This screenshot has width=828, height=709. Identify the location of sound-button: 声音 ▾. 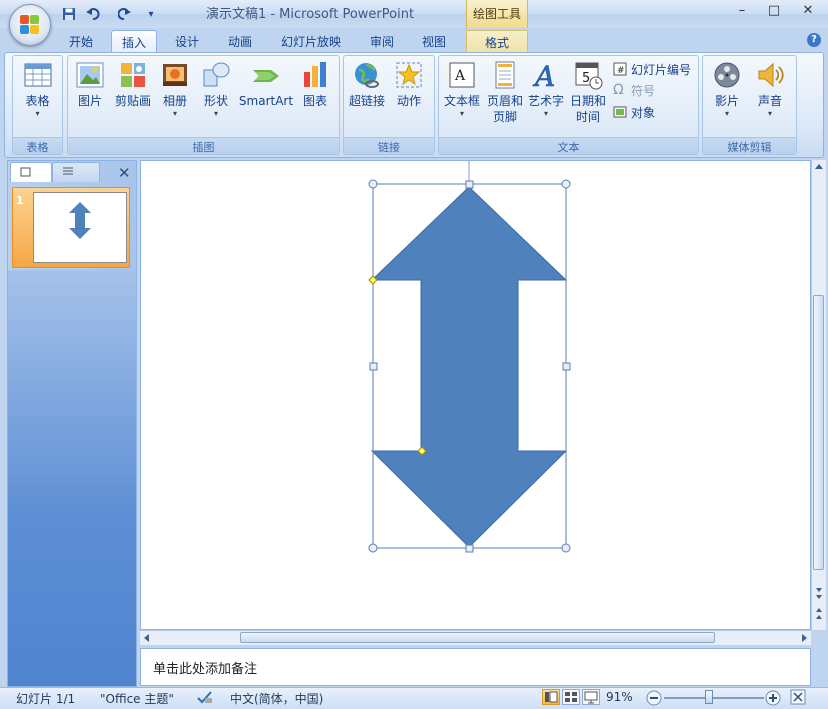
(770, 89).